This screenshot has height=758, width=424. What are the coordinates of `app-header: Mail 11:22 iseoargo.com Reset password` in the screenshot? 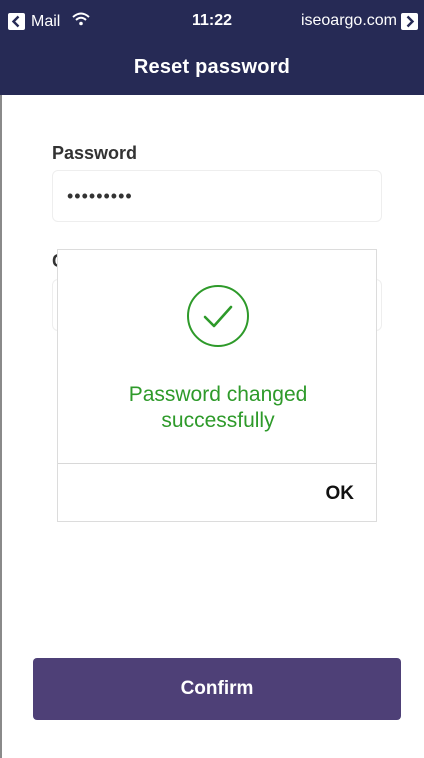 It's located at (212, 47).